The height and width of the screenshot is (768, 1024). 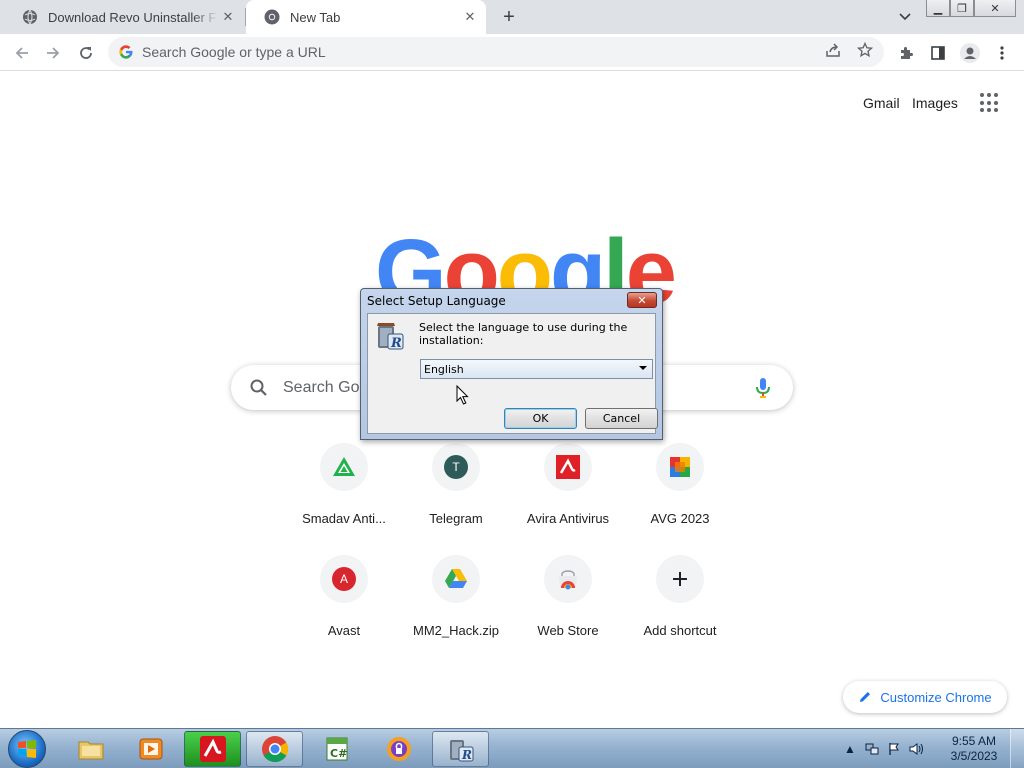 I want to click on add-shortcut-button: Add shortcut, so click(x=680, y=596).